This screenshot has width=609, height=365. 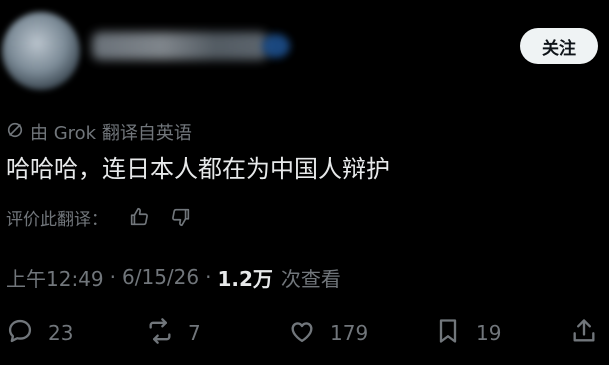 What do you see at coordinates (448, 333) in the screenshot?
I see `bookmark-icon` at bounding box center [448, 333].